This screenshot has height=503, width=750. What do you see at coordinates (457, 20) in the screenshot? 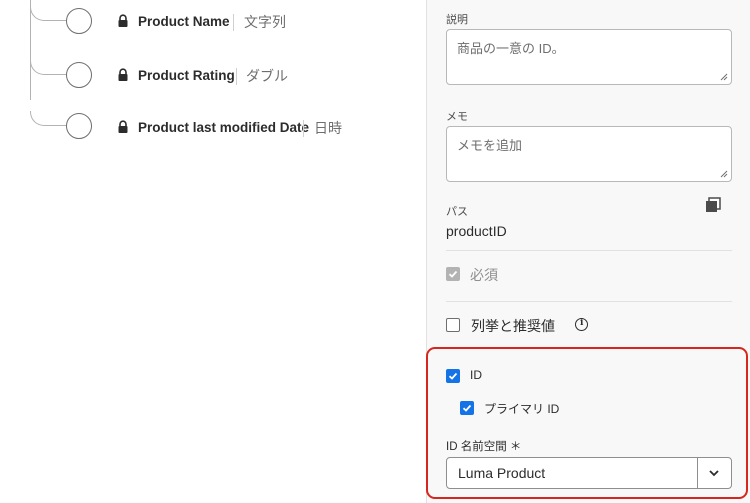
I see `description-label: 説明` at bounding box center [457, 20].